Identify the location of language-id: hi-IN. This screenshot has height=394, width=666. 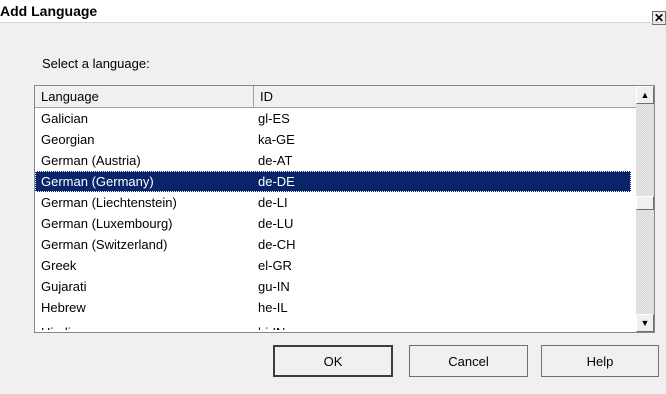
(271, 326).